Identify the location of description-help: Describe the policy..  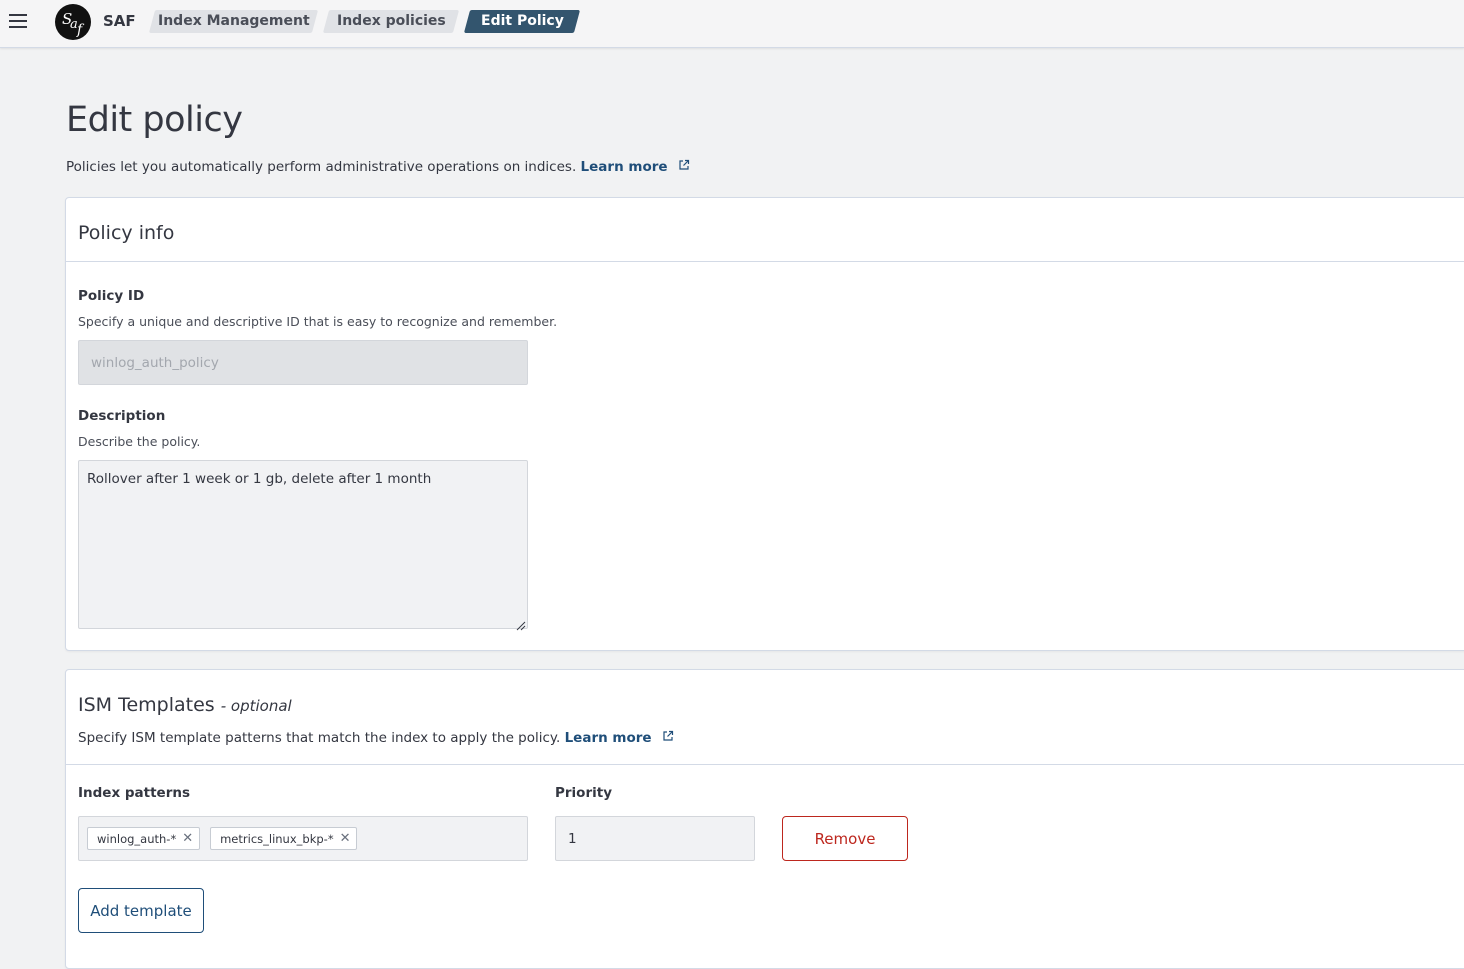
(139, 441).